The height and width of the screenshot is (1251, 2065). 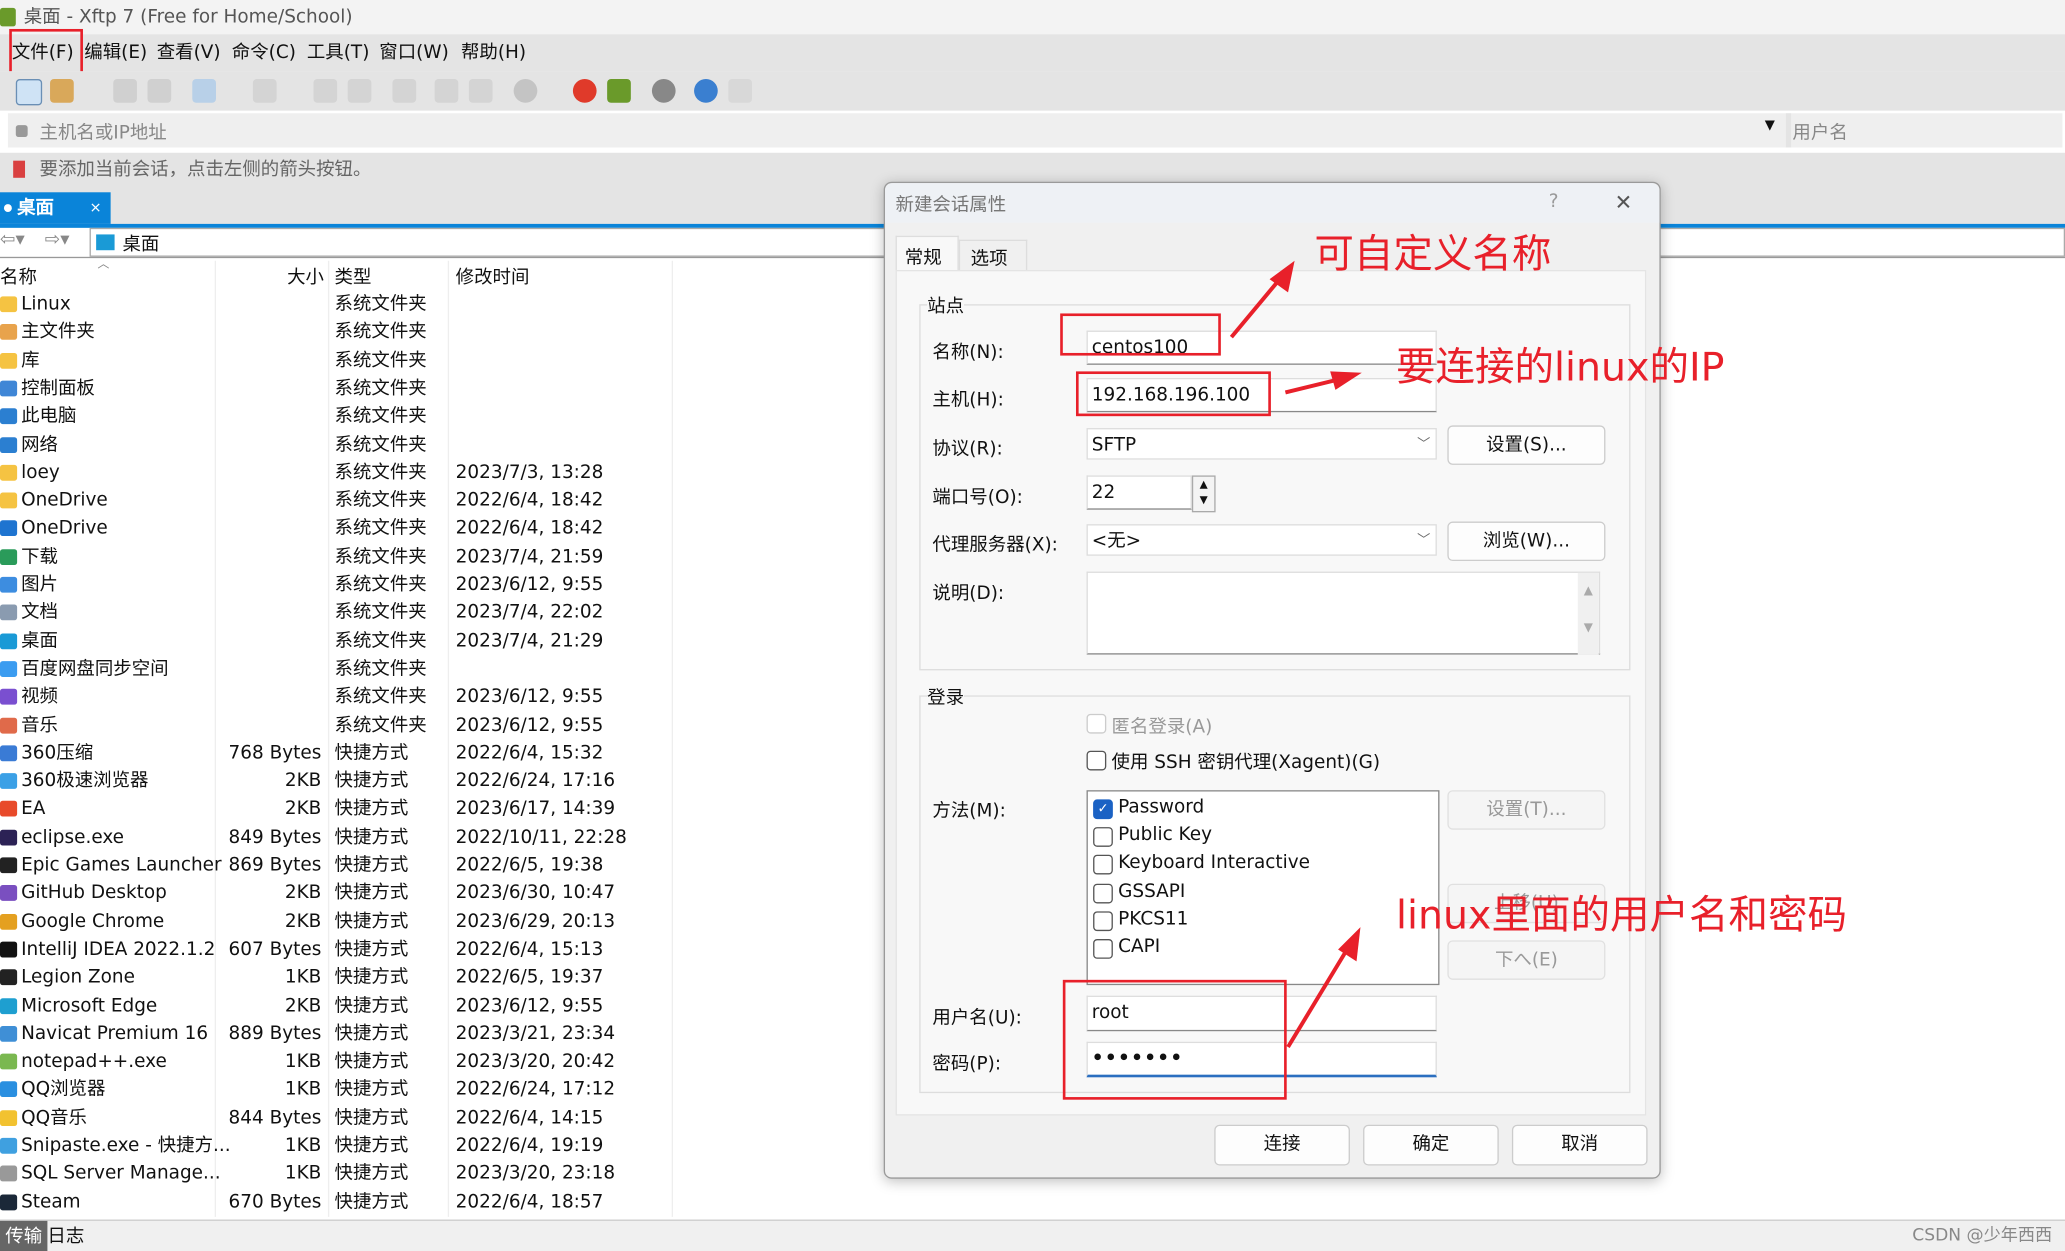 What do you see at coordinates (1320, 994) in the screenshot?
I see `arrow-credentials` at bounding box center [1320, 994].